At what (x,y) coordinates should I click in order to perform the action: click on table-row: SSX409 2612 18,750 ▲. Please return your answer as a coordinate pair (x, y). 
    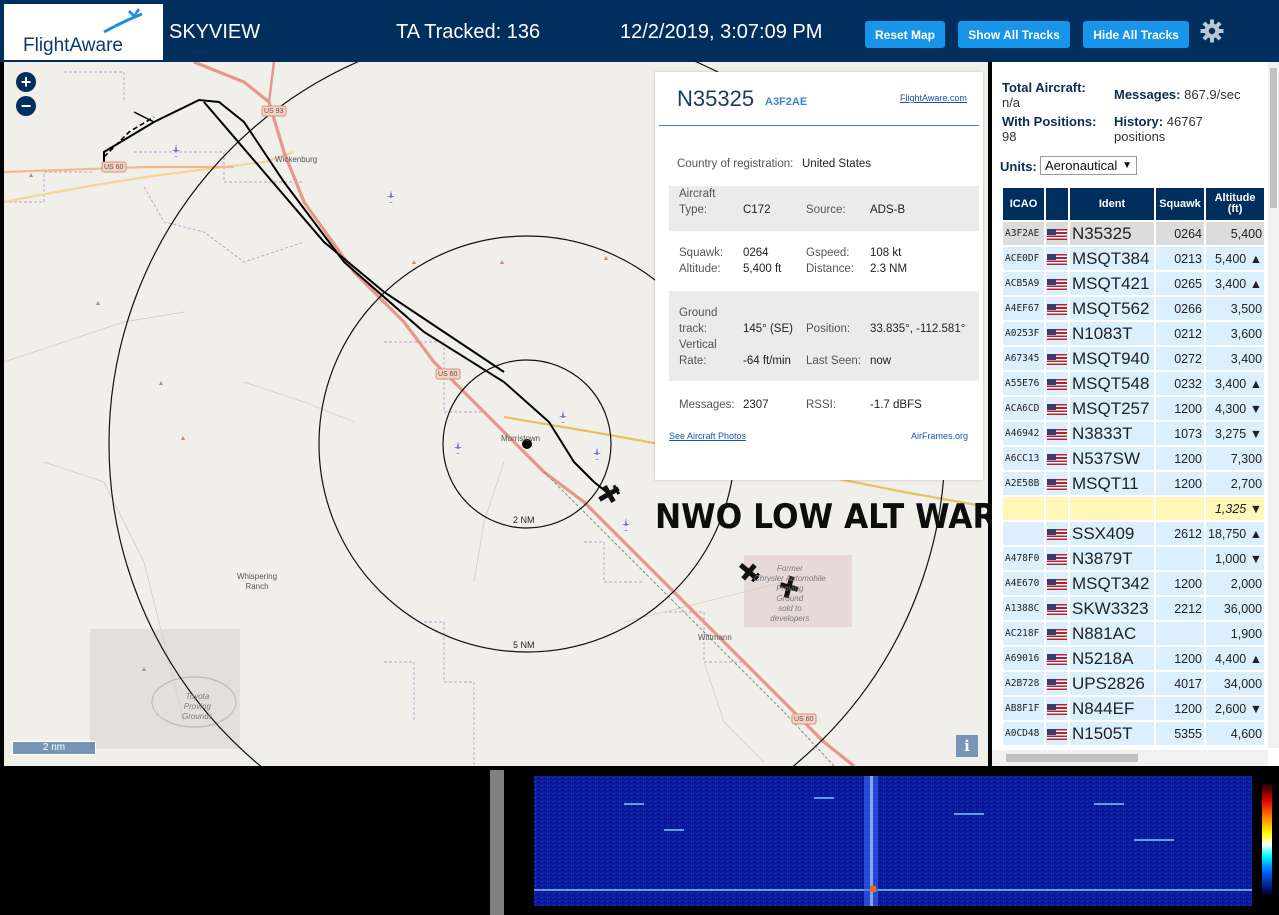
    Looking at the image, I should click on (1134, 533).